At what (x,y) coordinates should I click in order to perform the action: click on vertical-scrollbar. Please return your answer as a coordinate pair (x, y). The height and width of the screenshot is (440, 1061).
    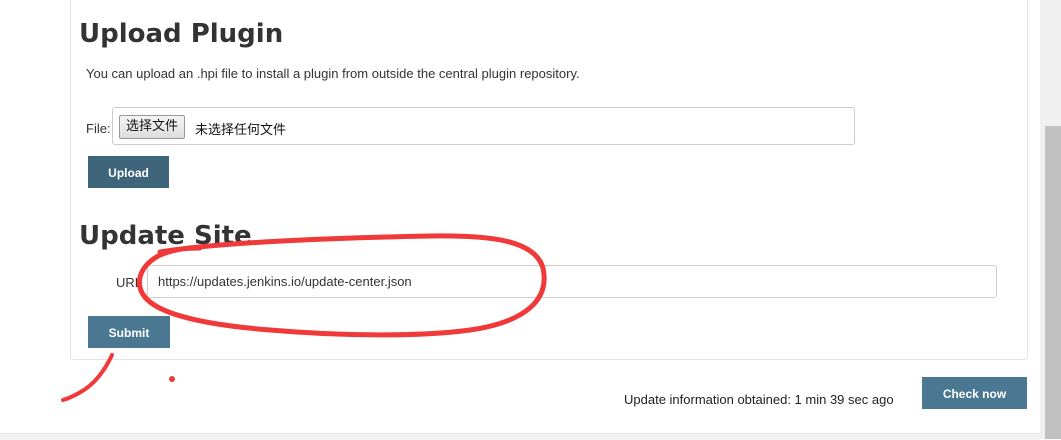
    Looking at the image, I should click on (1050, 219).